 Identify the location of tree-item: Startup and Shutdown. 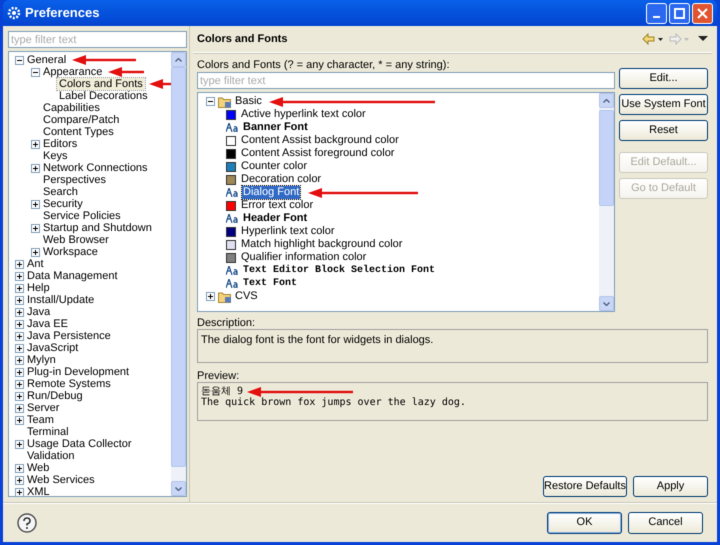
(97, 228).